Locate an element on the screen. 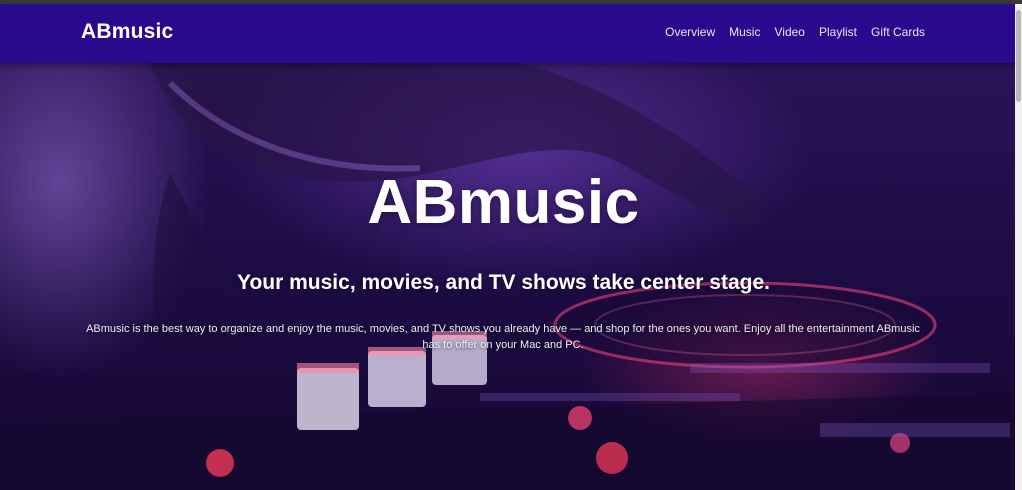 The height and width of the screenshot is (490, 1022). nav-links: Overview Music Video Playlist Gift Cards is located at coordinates (795, 32).